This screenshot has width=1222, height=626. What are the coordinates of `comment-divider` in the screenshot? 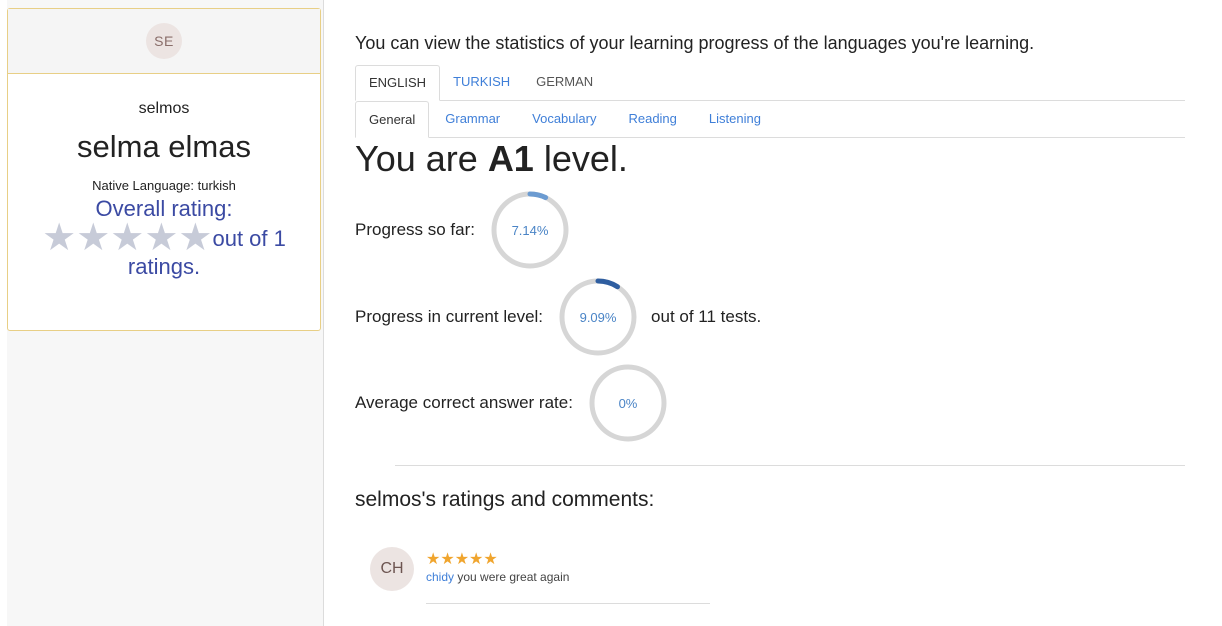 It's located at (568, 603).